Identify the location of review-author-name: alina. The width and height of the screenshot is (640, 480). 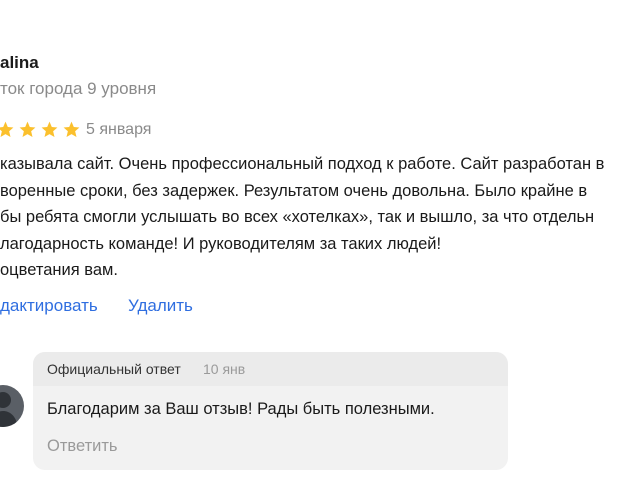
(19, 63).